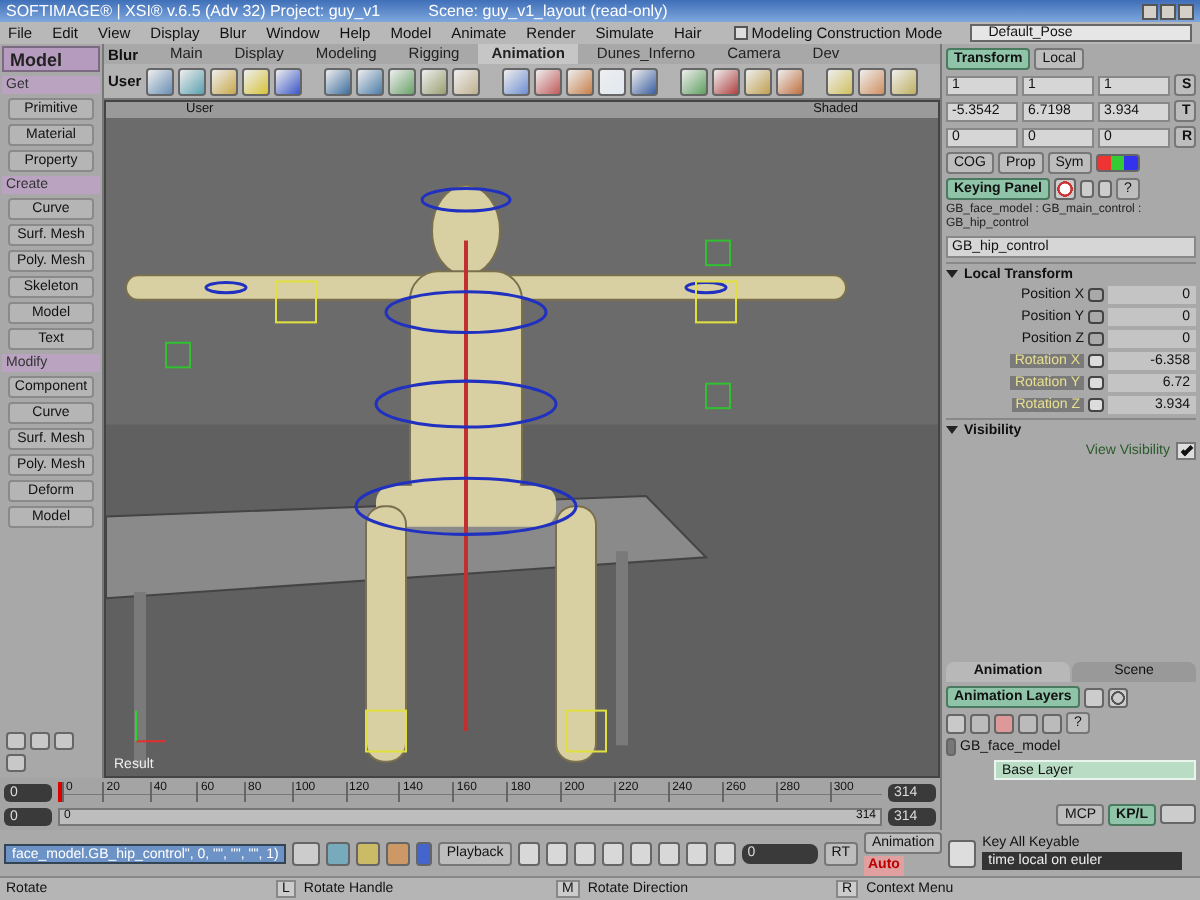 The width and height of the screenshot is (1200, 900). I want to click on window-title: SOFTIMAGE® | XSI® v.6.5 (Adv 32) Project: guy_v1, so click(193, 11).